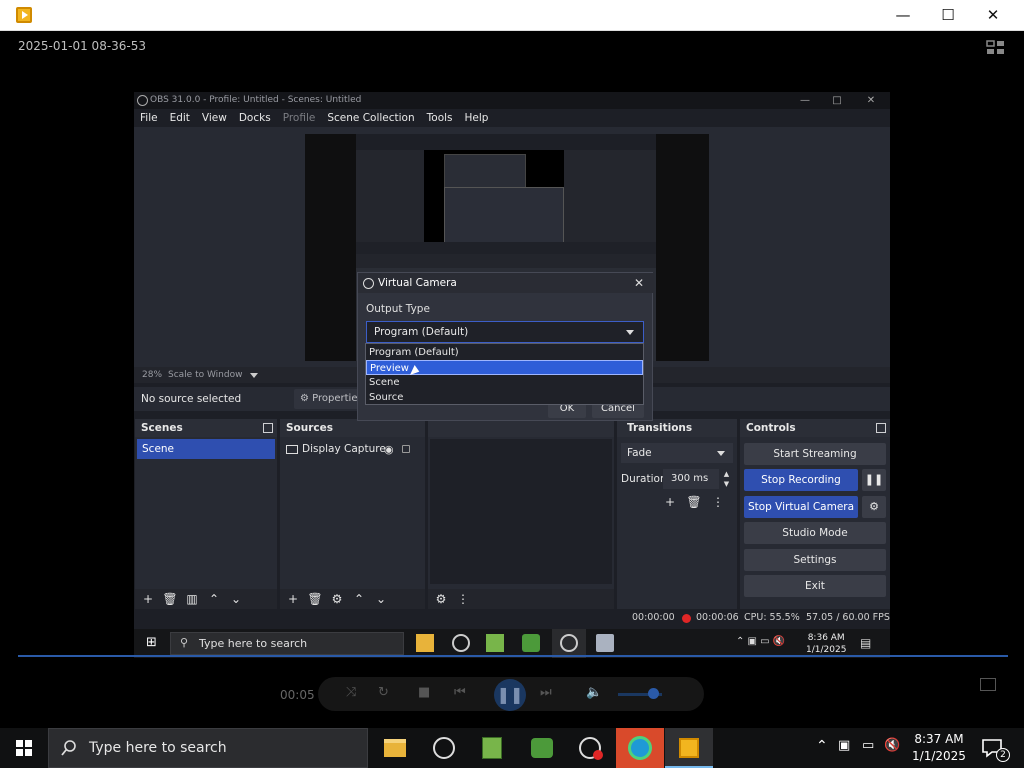 The height and width of the screenshot is (768, 1024). What do you see at coordinates (826, 644) in the screenshot?
I see `inner-clock: 8:36 AM 1/1/2025` at bounding box center [826, 644].